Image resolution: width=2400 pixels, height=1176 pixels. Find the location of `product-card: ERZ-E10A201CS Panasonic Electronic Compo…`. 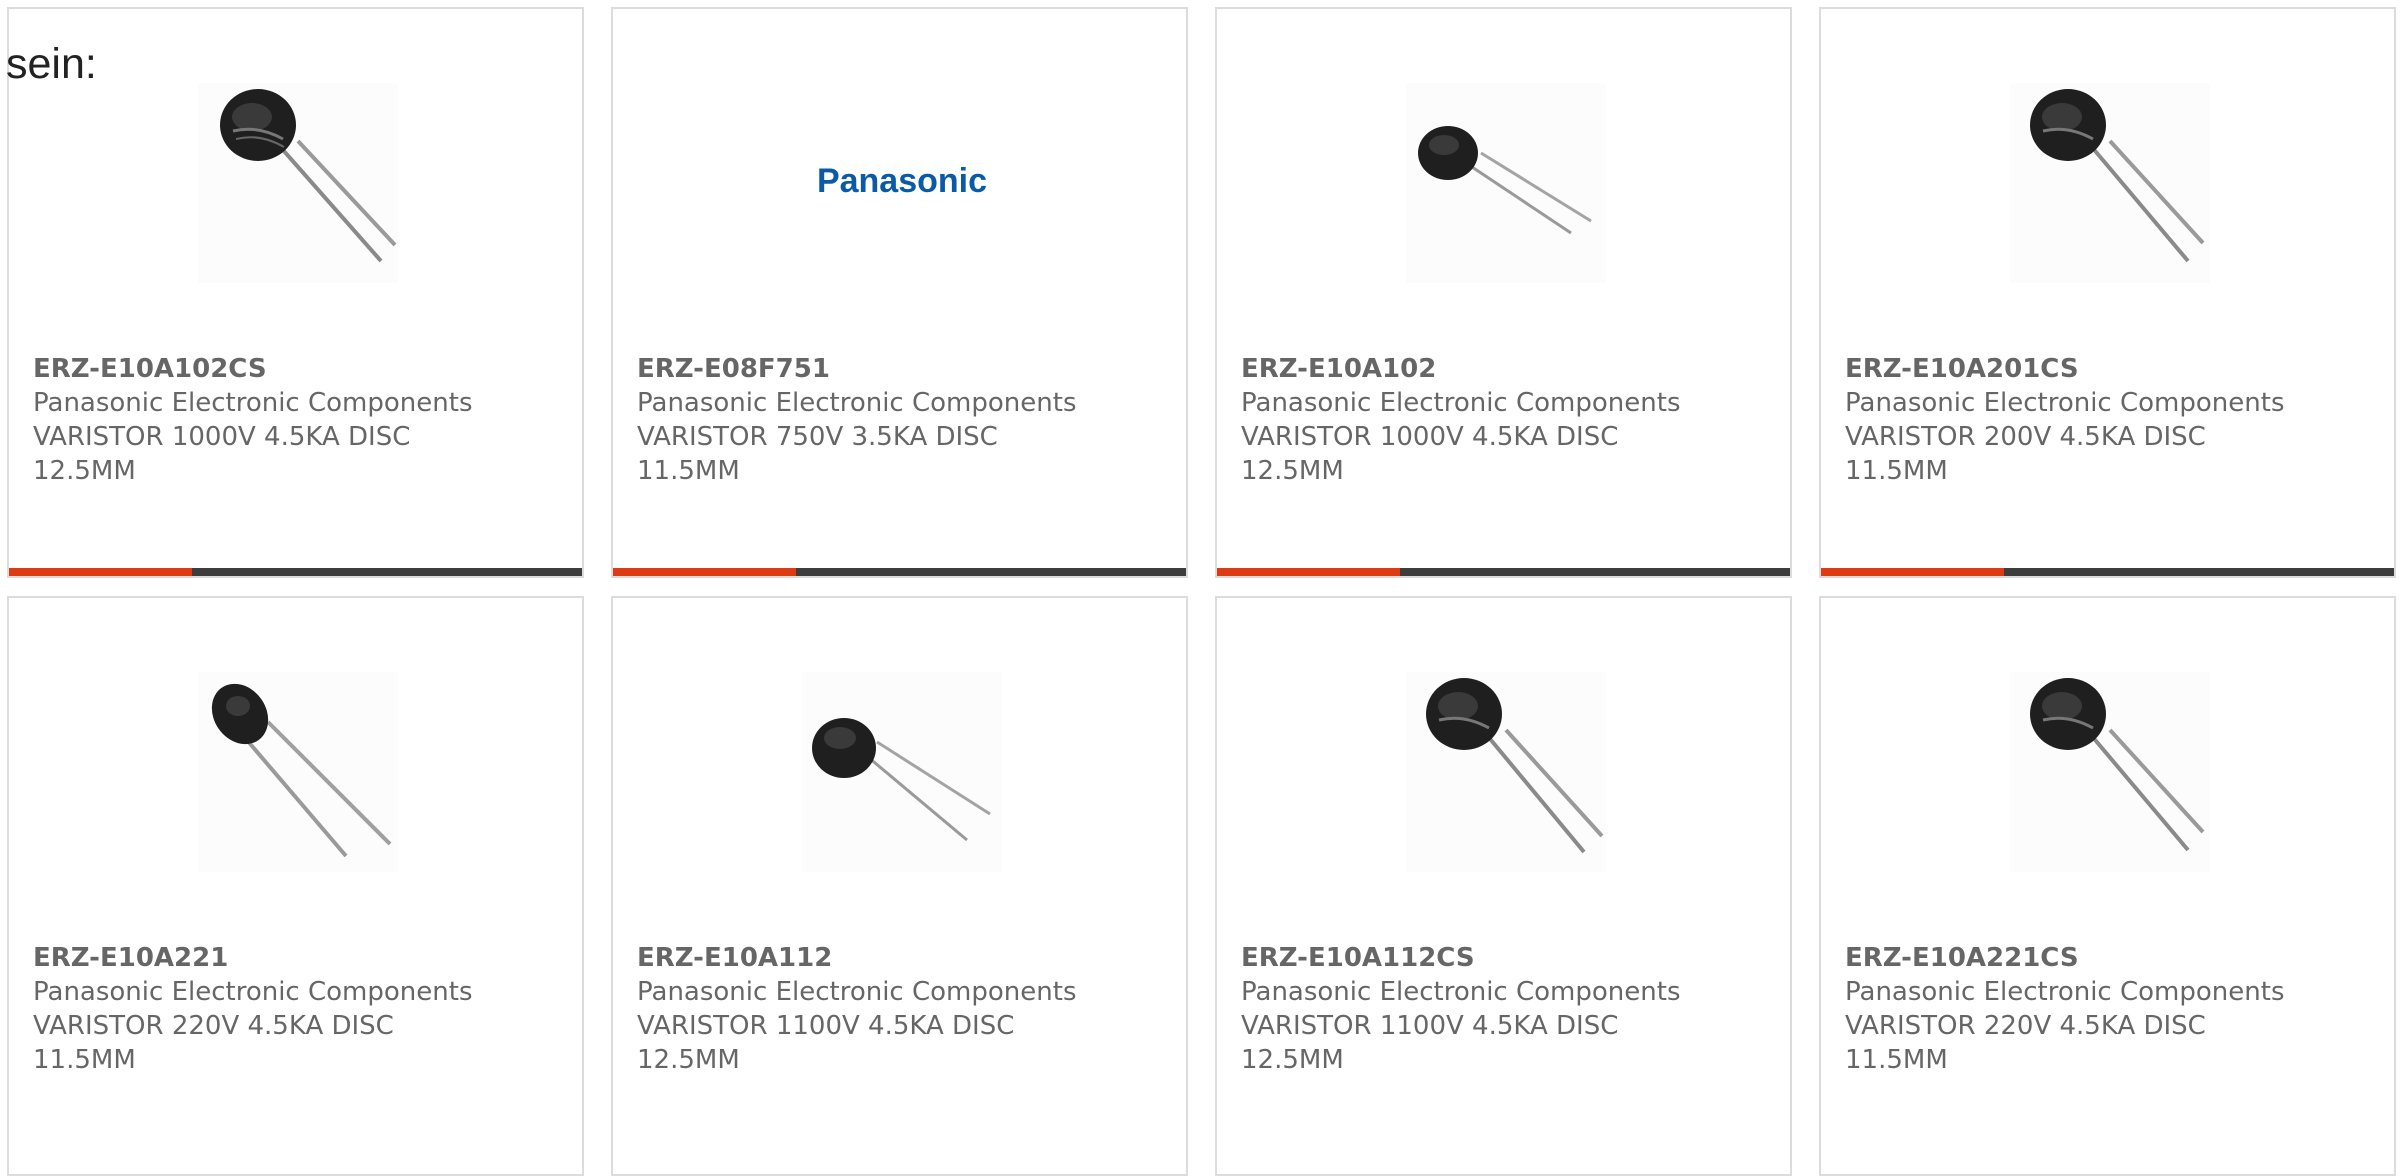

product-card: ERZ-E10A201CS Panasonic Electronic Compo… is located at coordinates (2107, 292).